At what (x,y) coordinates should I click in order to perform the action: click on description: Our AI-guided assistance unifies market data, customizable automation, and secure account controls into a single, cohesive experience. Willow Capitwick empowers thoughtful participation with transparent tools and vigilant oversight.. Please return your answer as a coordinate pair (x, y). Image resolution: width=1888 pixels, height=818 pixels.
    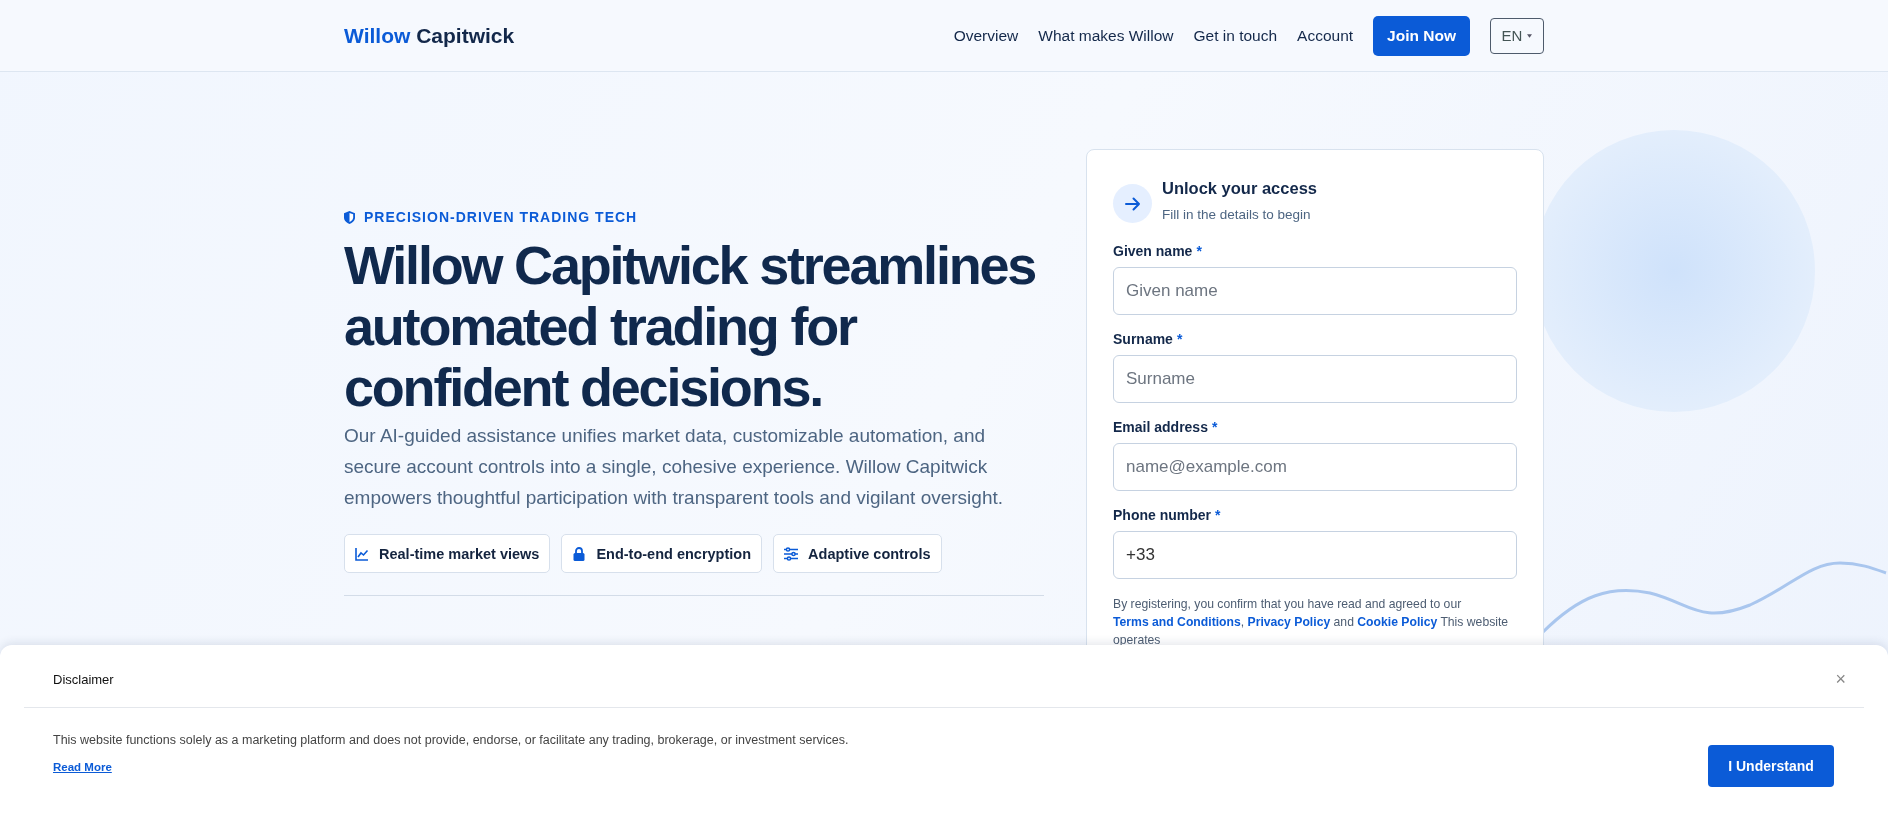
    Looking at the image, I should click on (674, 467).